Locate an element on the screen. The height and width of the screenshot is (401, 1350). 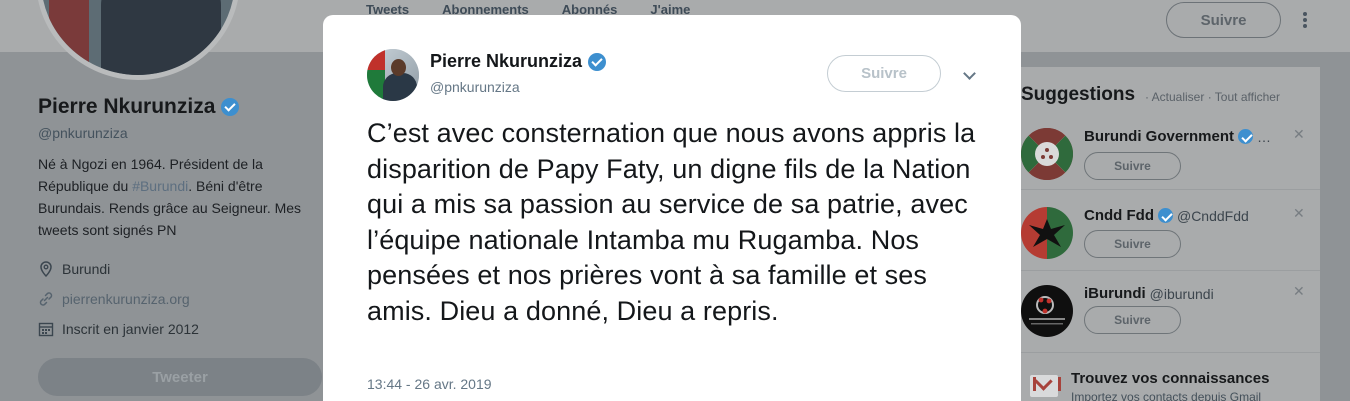
follow-button: Suivre is located at coordinates (884, 73).